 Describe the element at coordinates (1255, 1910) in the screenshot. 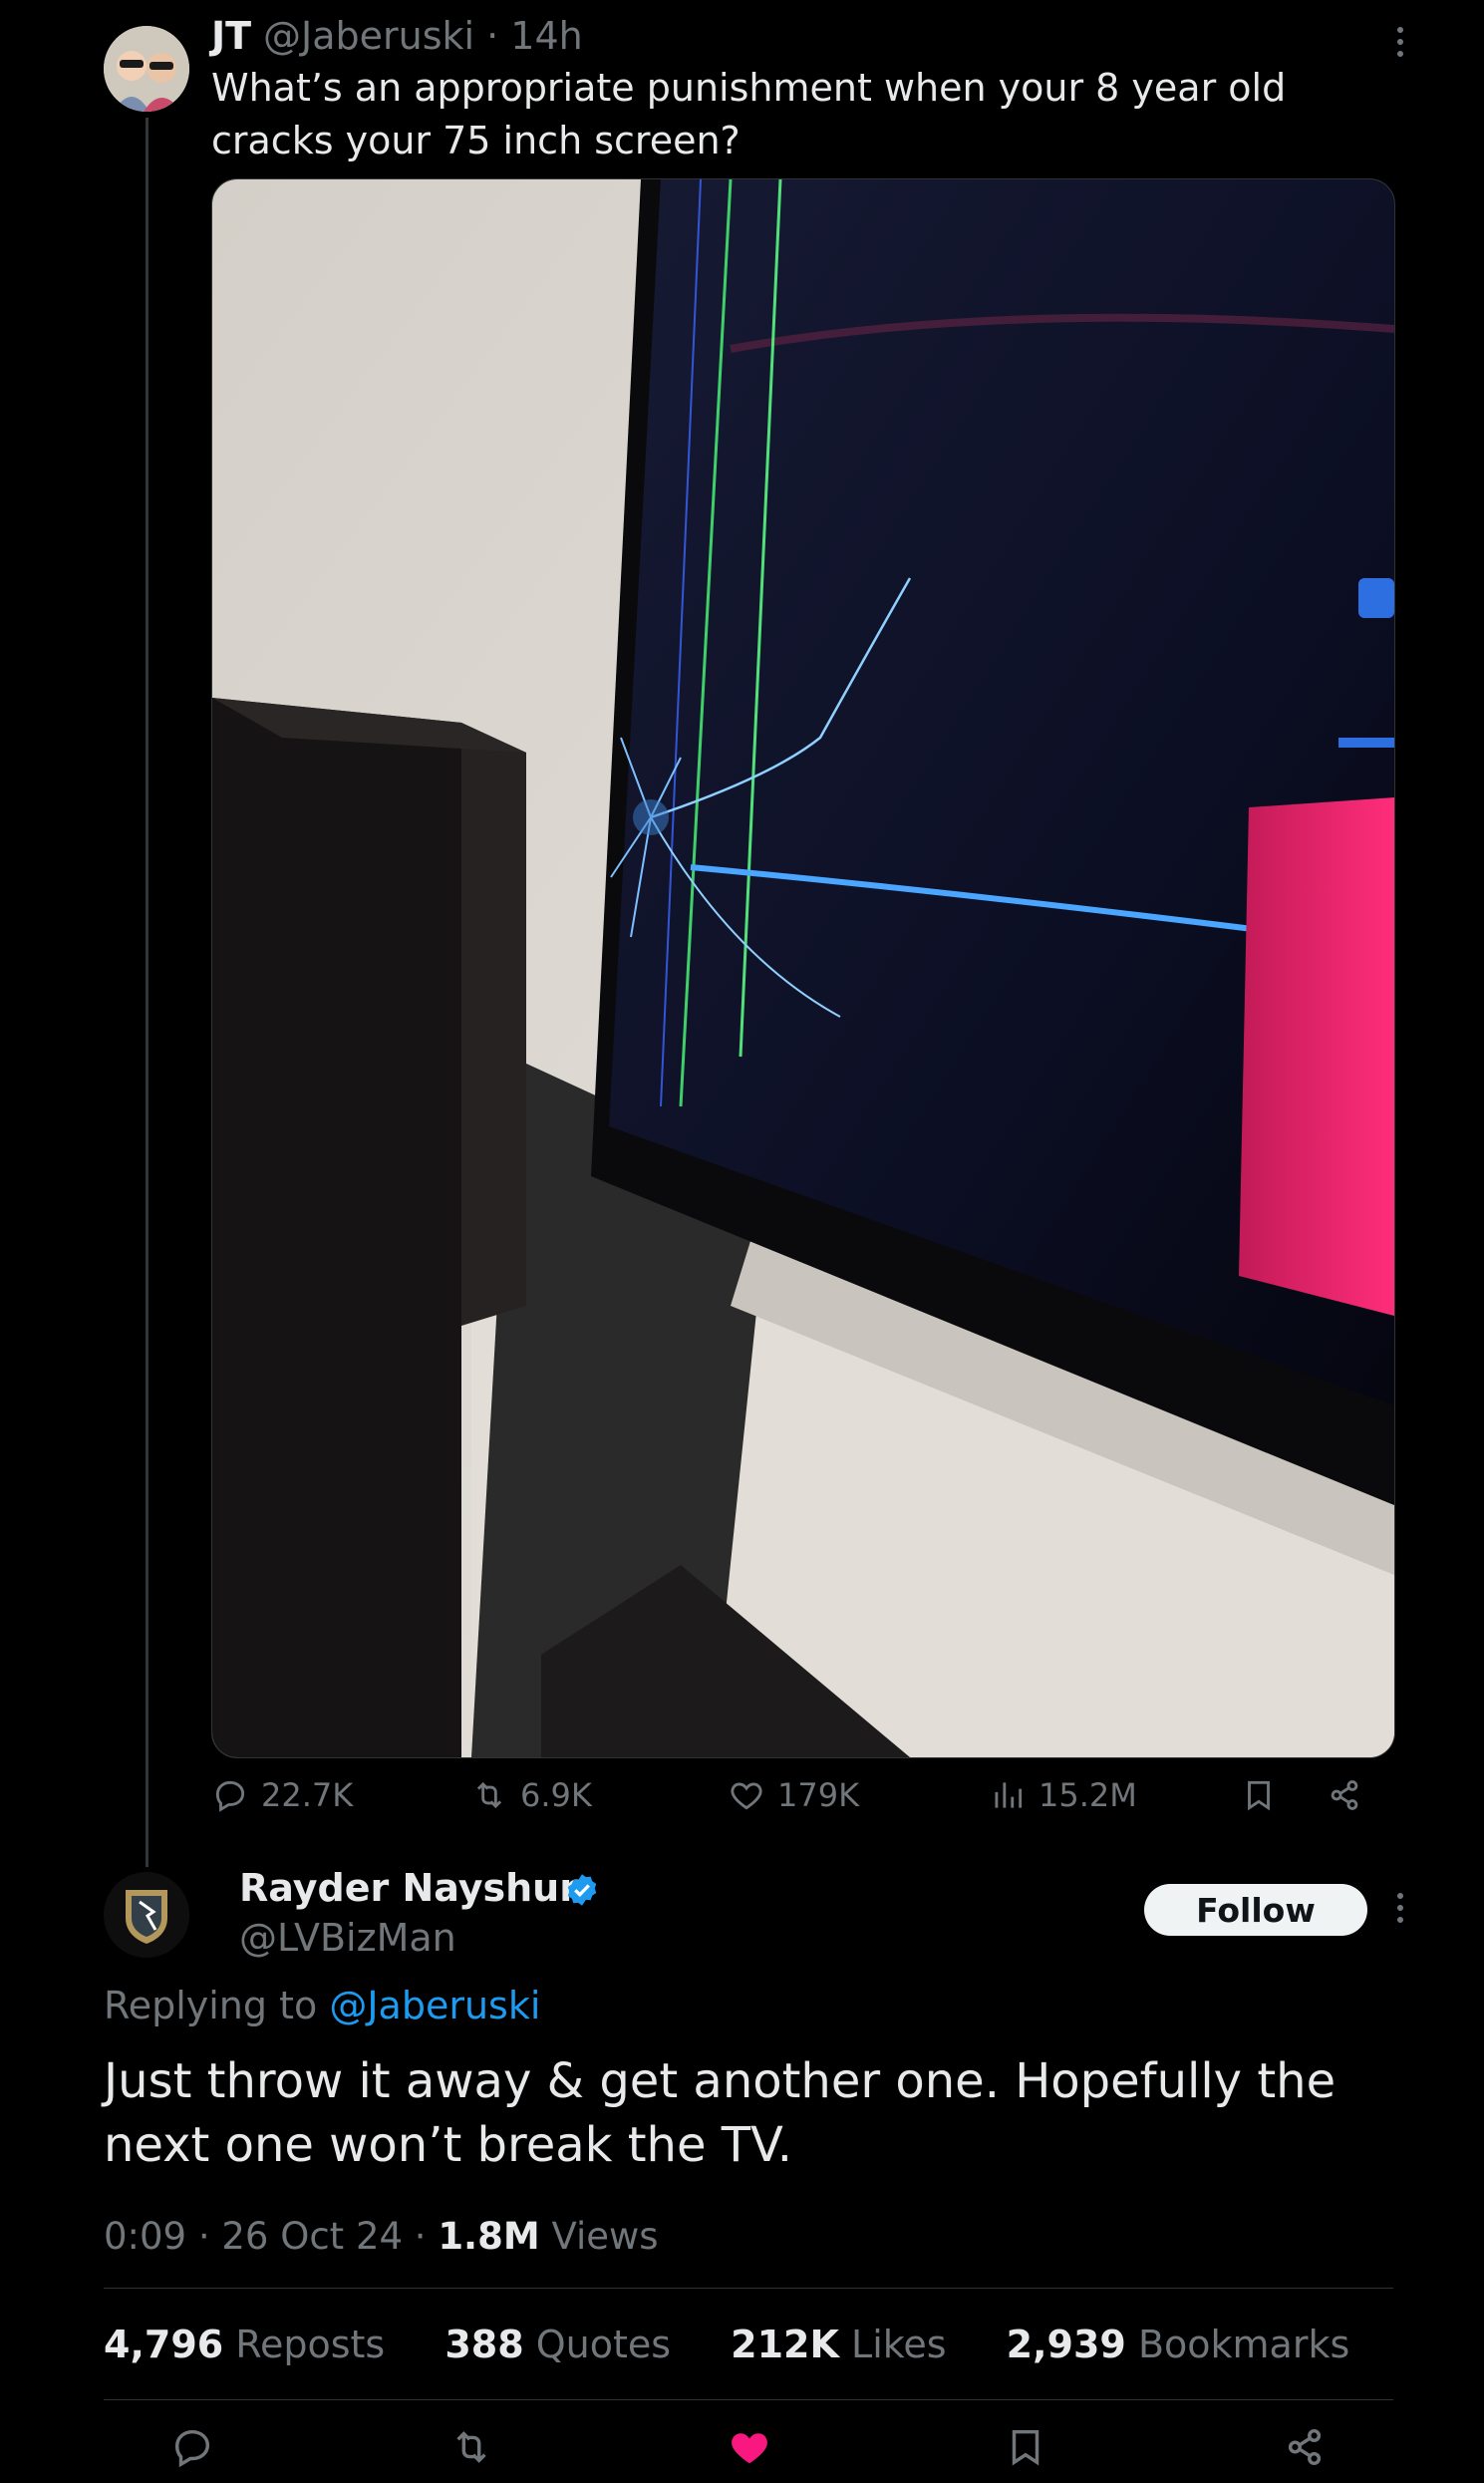

I see `follow-button: Follow` at that location.